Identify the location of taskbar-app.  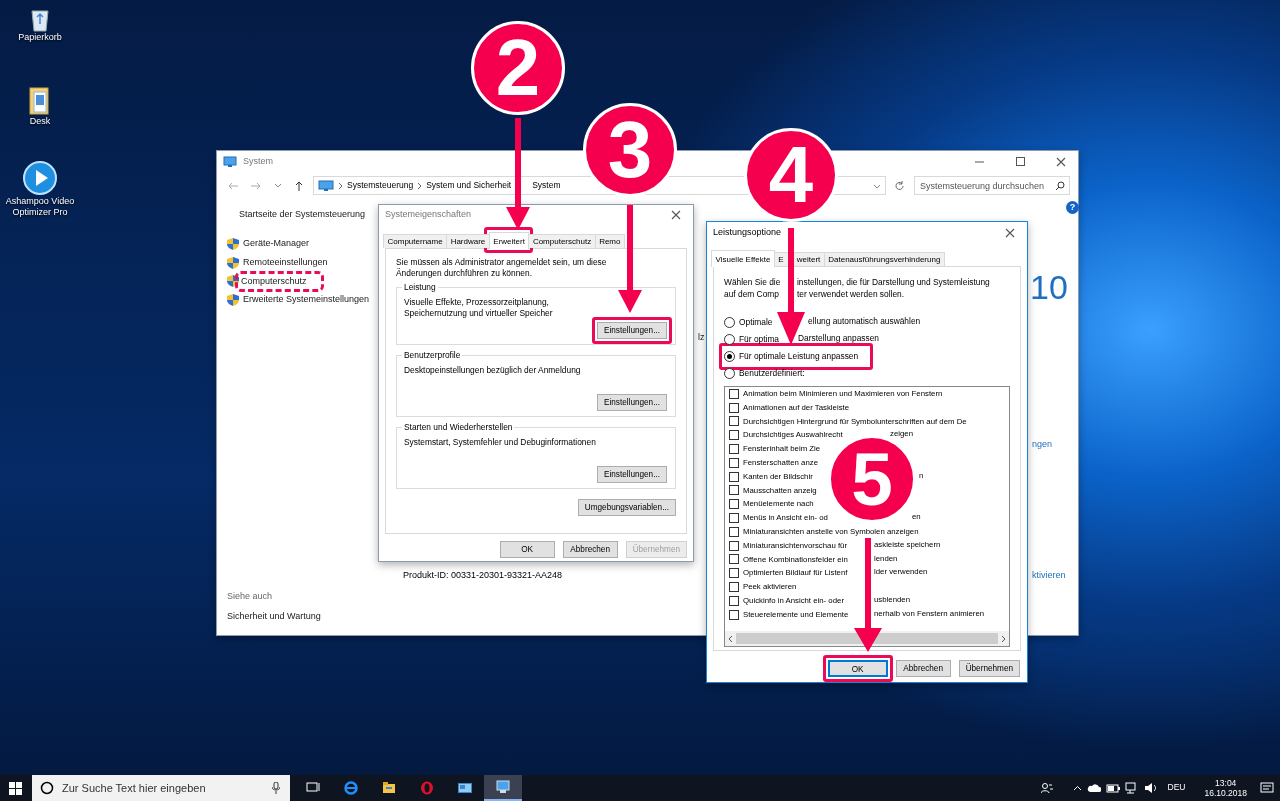
(503, 788).